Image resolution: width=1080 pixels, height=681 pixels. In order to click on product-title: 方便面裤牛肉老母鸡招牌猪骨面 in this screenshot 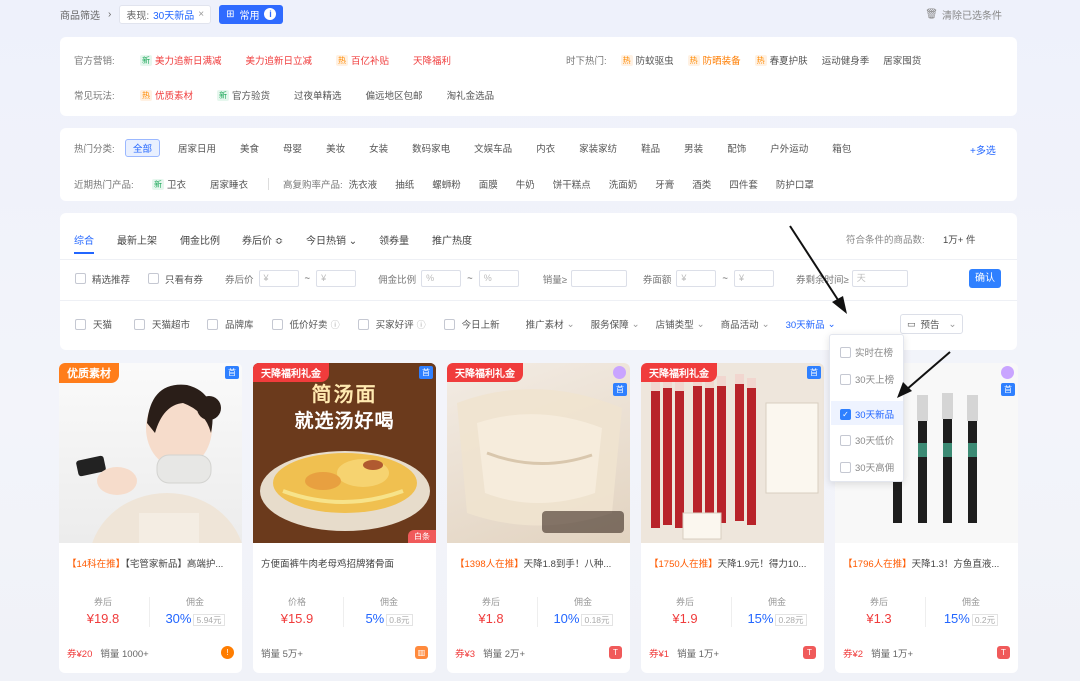, I will do `click(346, 563)`.